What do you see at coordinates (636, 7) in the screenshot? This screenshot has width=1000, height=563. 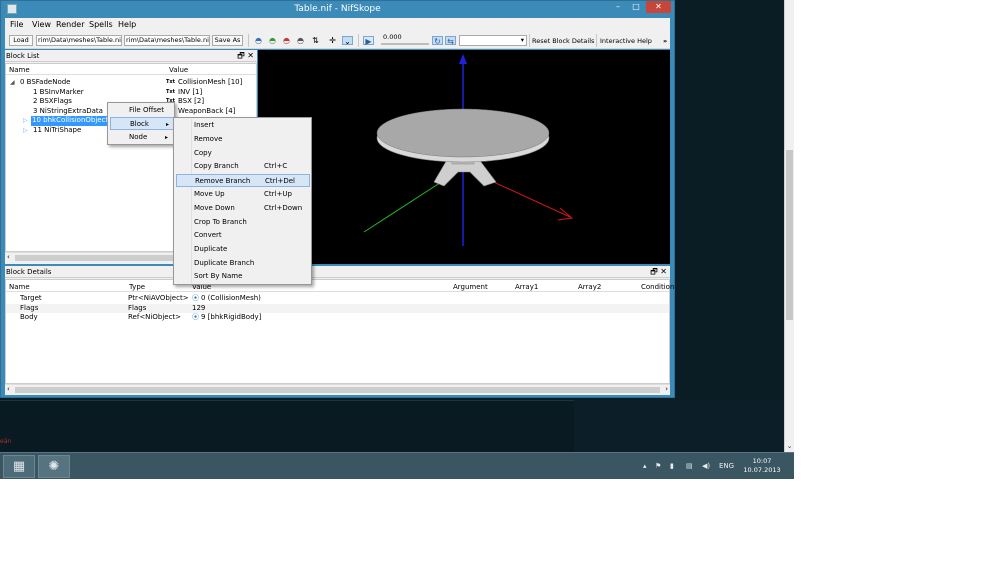 I see `maximize-button: □` at bounding box center [636, 7].